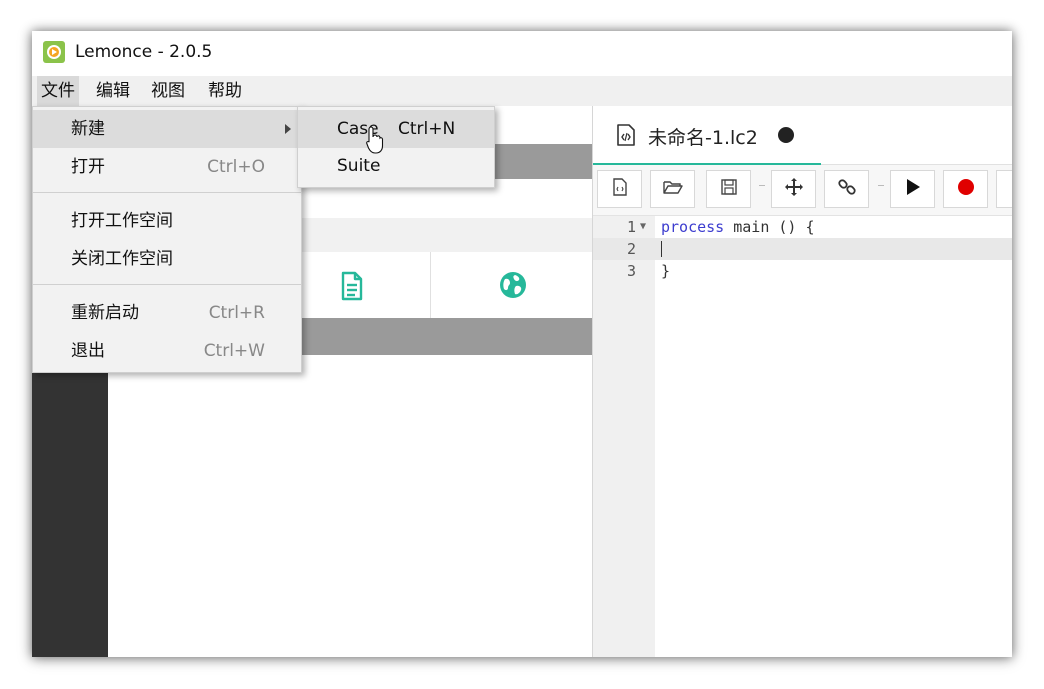 The height and width of the screenshot is (689, 1044). I want to click on submenu-item-case: Case Ctrl+N, so click(396, 129).